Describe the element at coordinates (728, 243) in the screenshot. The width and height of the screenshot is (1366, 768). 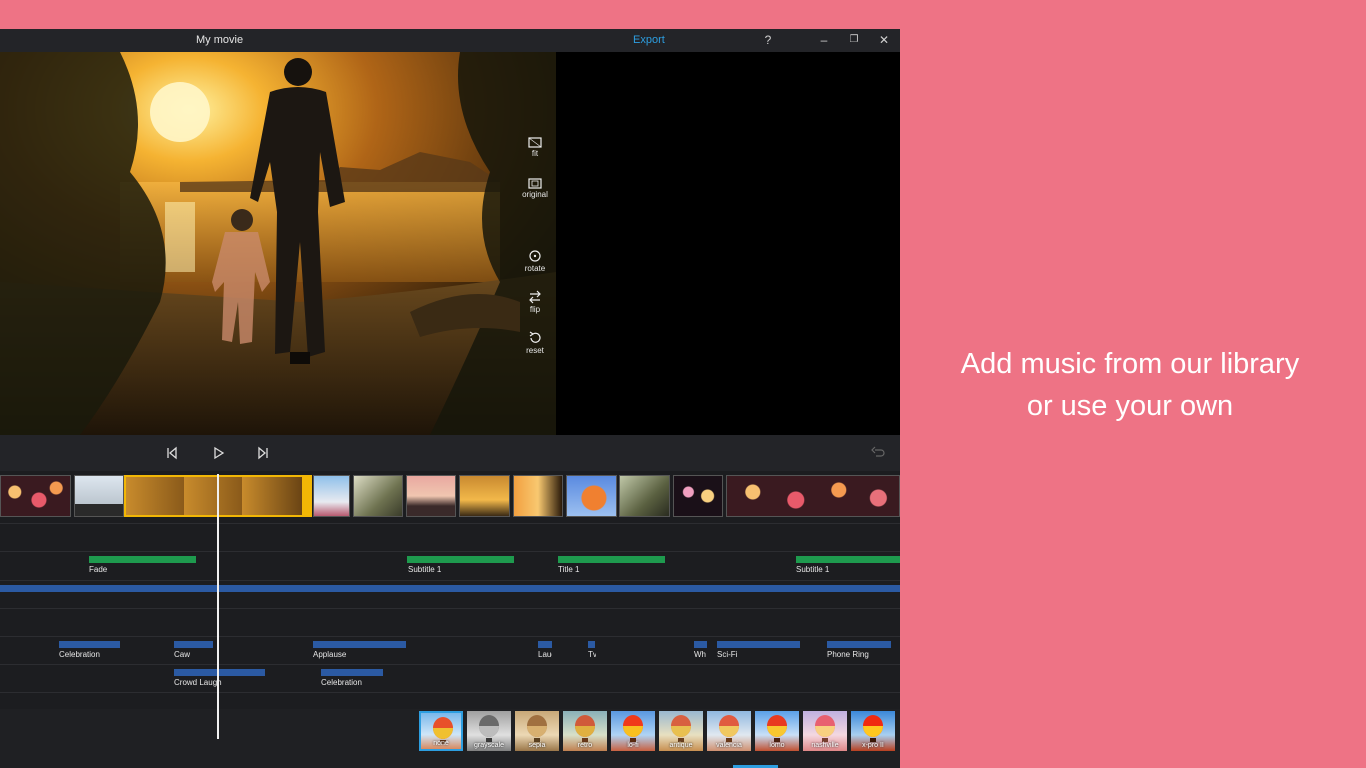
I see `preview-letterbox` at that location.